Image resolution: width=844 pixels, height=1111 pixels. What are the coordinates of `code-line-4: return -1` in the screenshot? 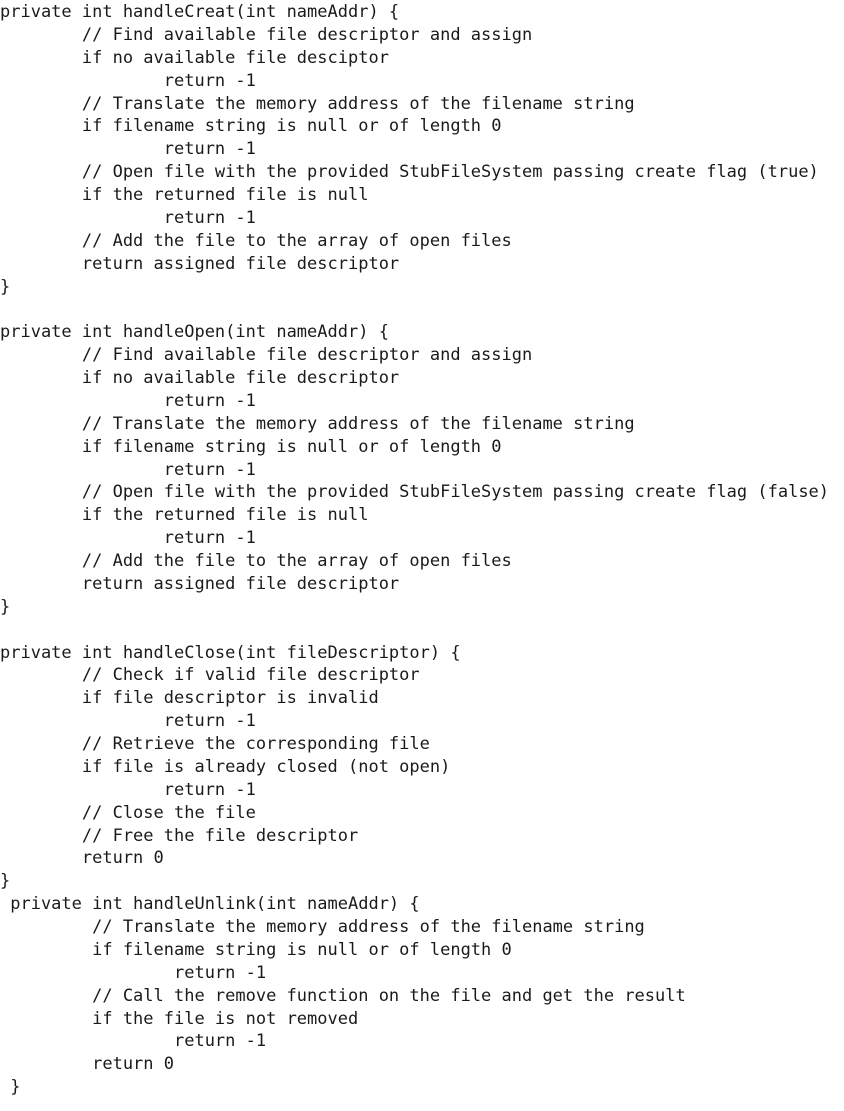 It's located at (128, 80).